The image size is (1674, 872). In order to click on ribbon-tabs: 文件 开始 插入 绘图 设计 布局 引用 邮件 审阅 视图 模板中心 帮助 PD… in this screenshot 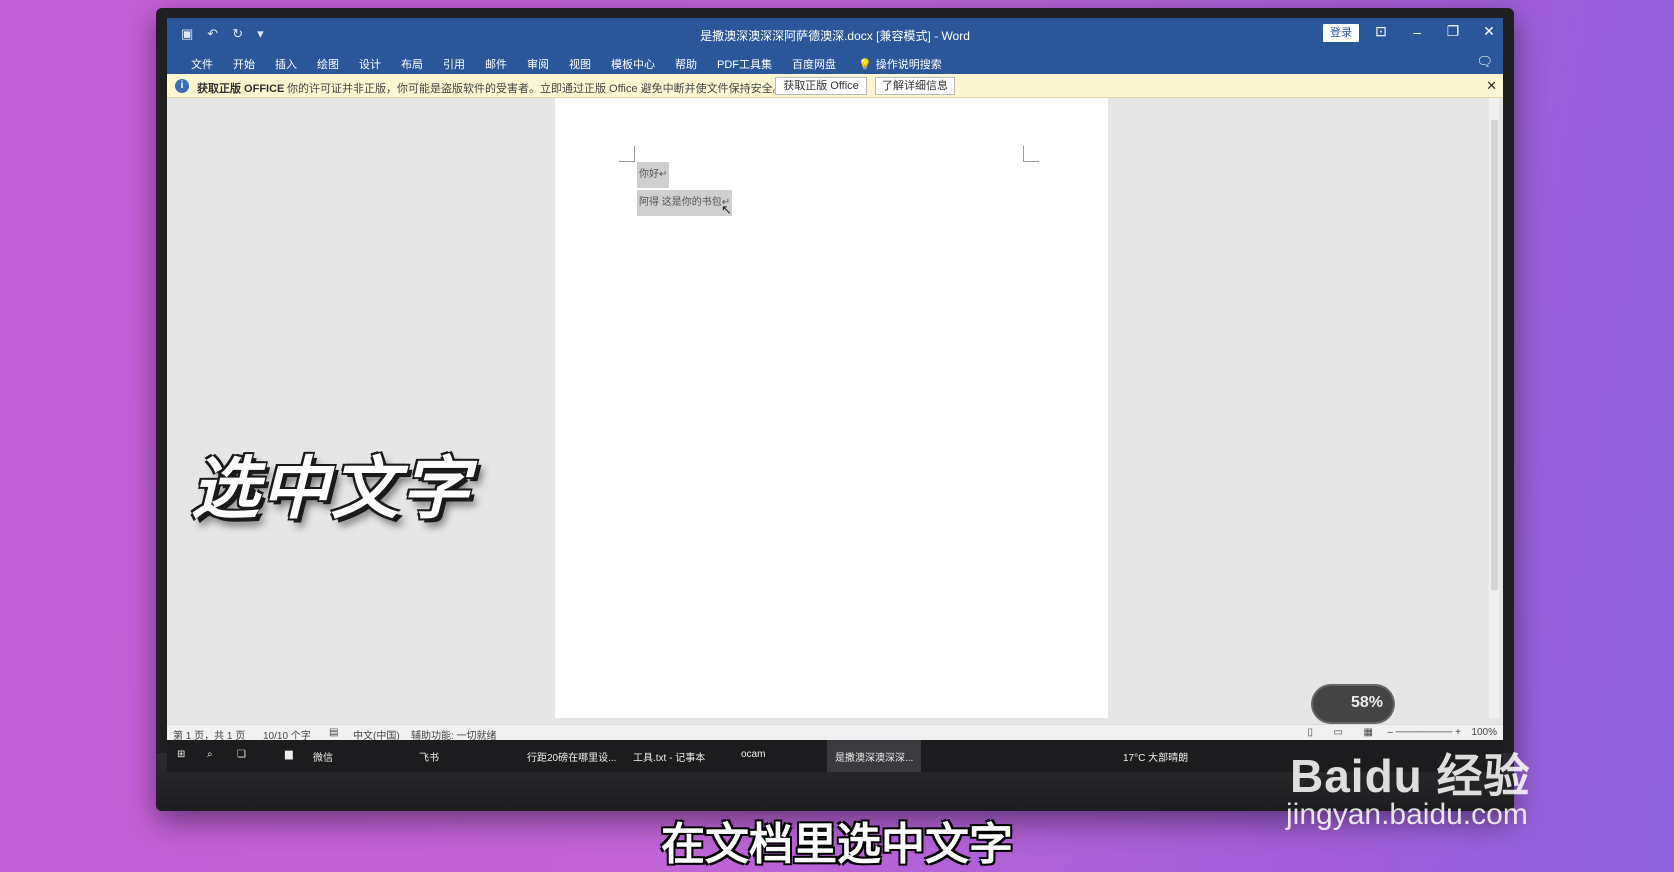, I will do `click(835, 62)`.